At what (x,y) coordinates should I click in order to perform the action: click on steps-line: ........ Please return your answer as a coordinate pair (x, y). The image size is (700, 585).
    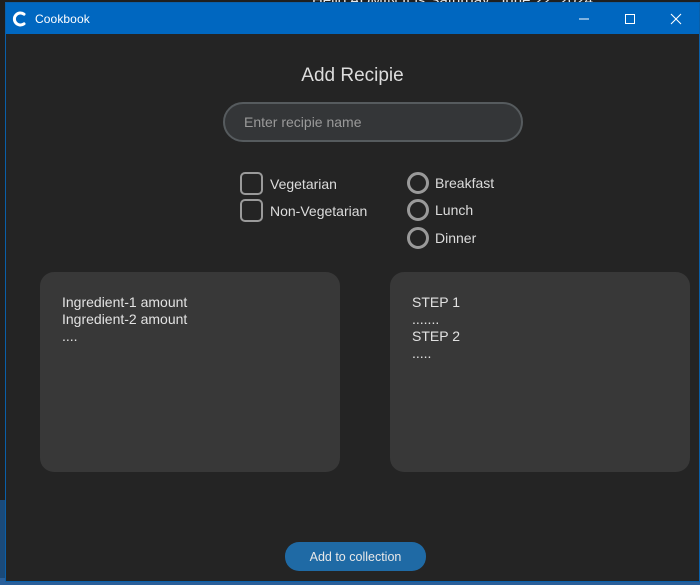
    Looking at the image, I should click on (426, 319).